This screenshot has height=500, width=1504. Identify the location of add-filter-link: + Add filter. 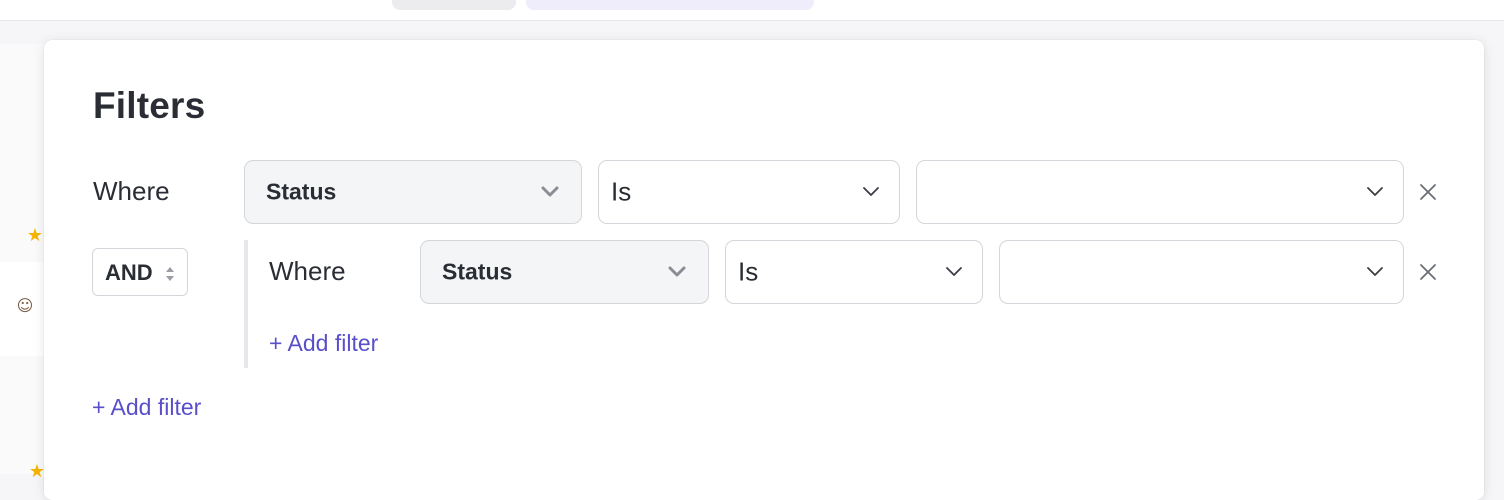
(146, 407).